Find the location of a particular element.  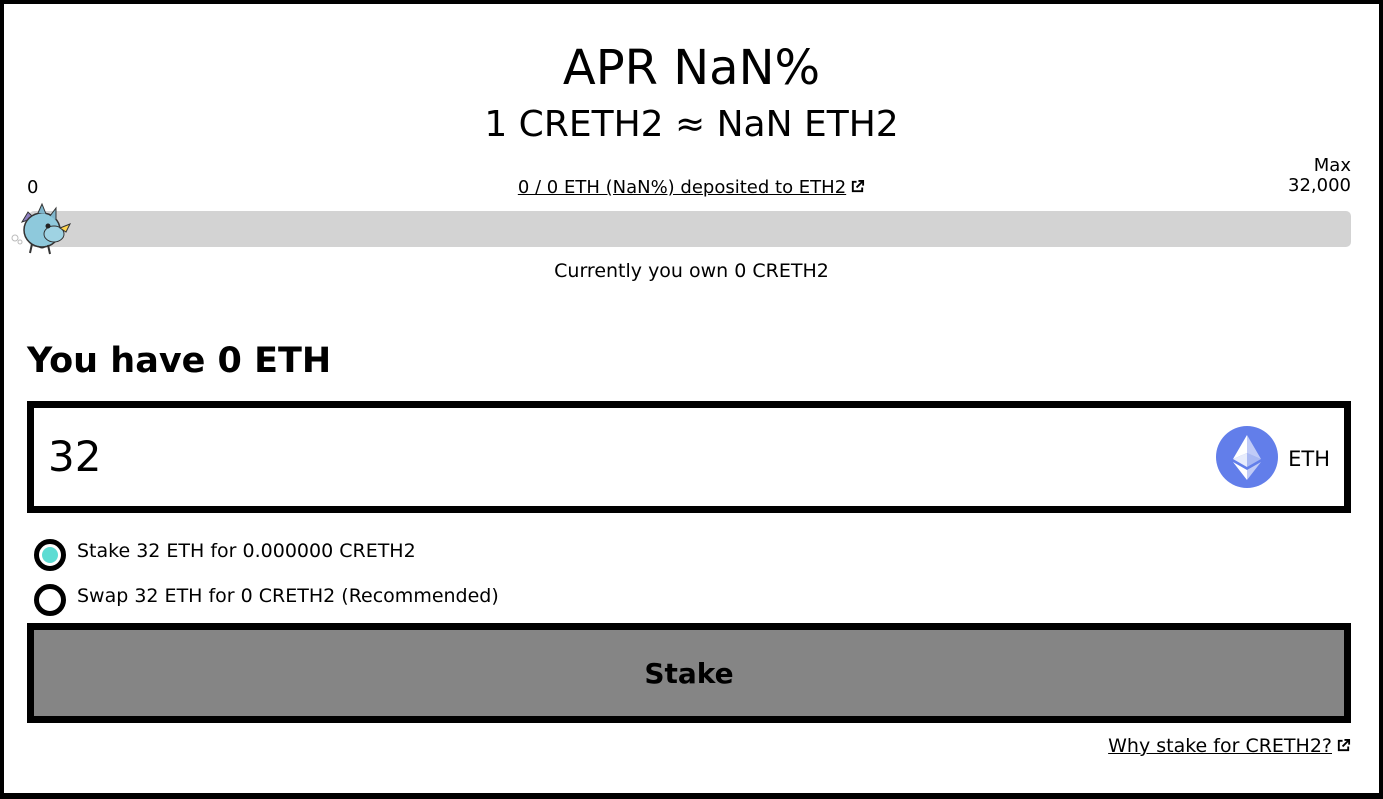

exchange-rate: 1 CRETH2 ≈ NaN ETH2 is located at coordinates (691, 124).